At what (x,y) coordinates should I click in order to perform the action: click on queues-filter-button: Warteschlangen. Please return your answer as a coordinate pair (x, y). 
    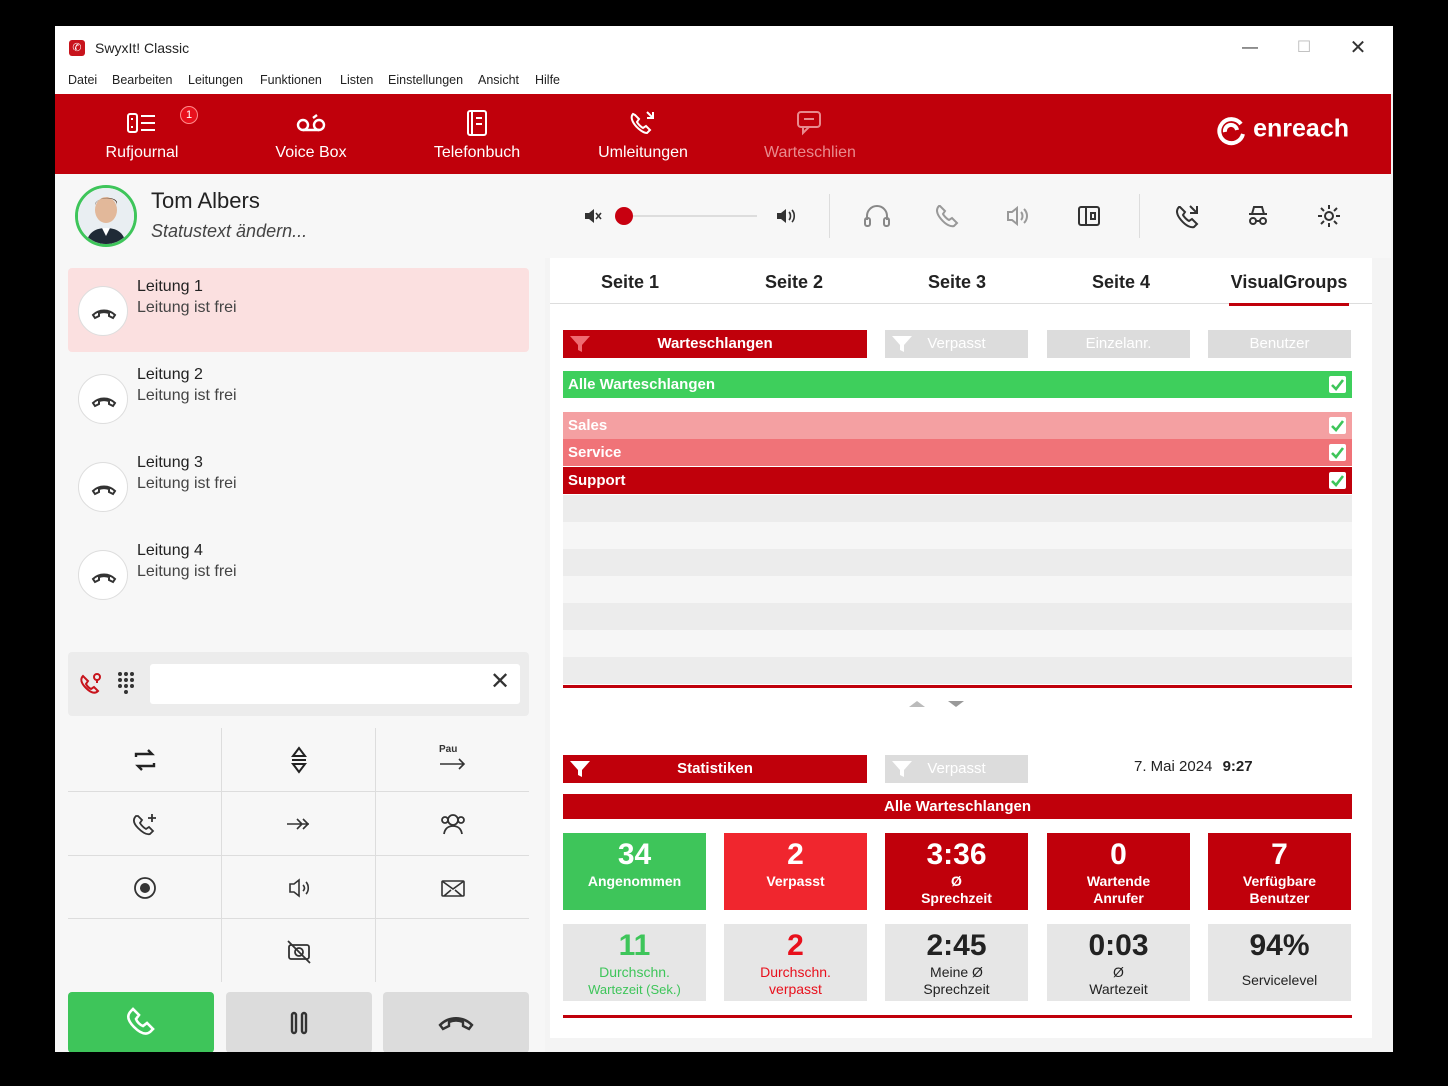
    Looking at the image, I should click on (715, 344).